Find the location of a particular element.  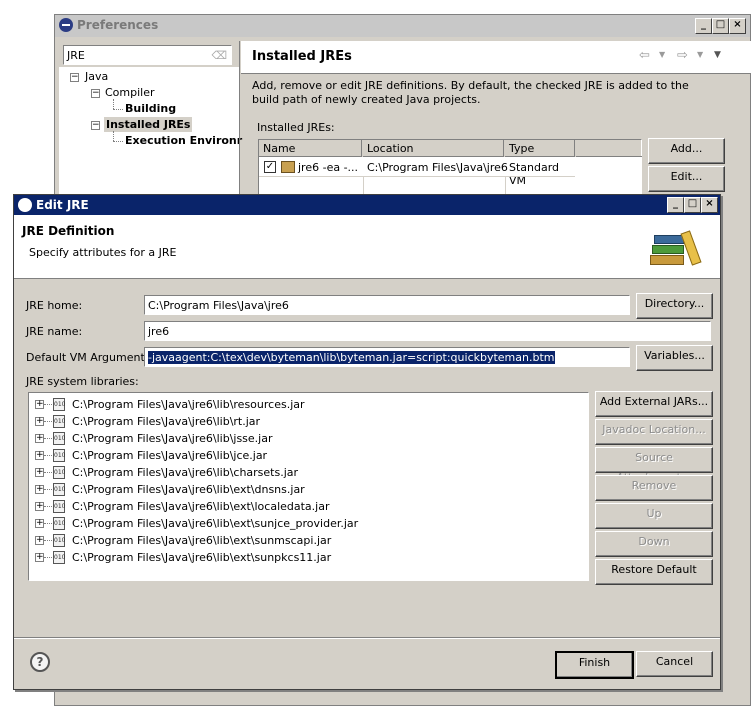

up-button: Up is located at coordinates (654, 516).